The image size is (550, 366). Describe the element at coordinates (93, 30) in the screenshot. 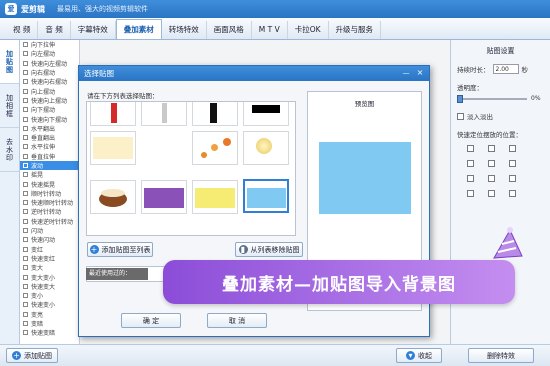

I see `tab-2: 字幕特效` at that location.